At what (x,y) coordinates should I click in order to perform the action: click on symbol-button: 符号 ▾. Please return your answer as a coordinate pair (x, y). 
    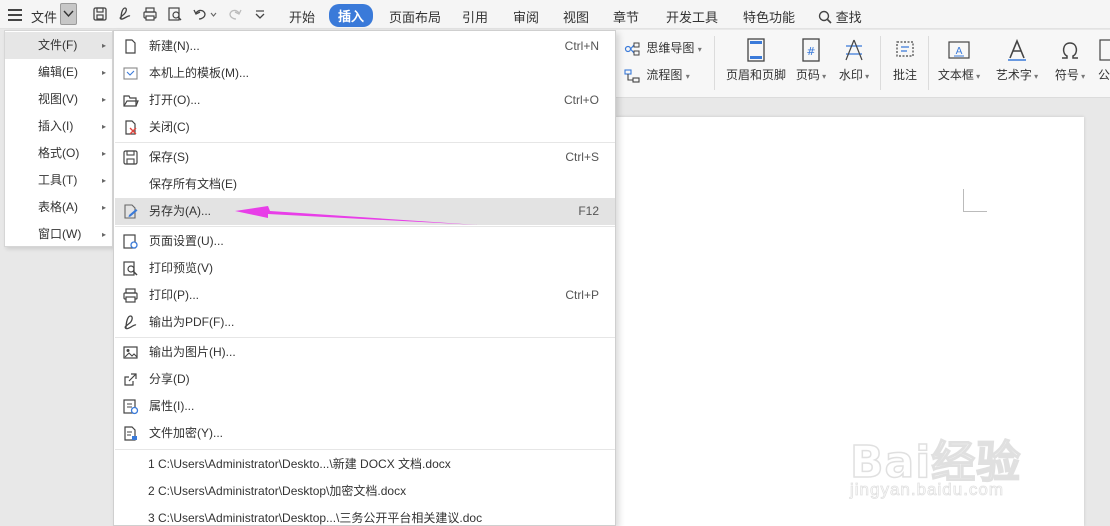
    Looking at the image, I should click on (1070, 60).